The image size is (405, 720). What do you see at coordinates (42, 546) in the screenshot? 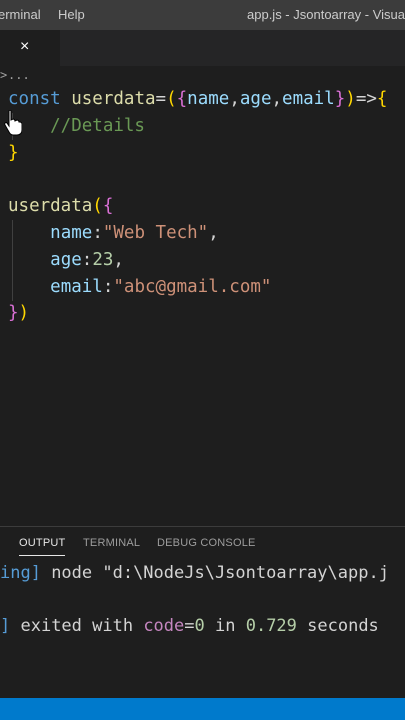
I see `tab-output: OUTPUT` at bounding box center [42, 546].